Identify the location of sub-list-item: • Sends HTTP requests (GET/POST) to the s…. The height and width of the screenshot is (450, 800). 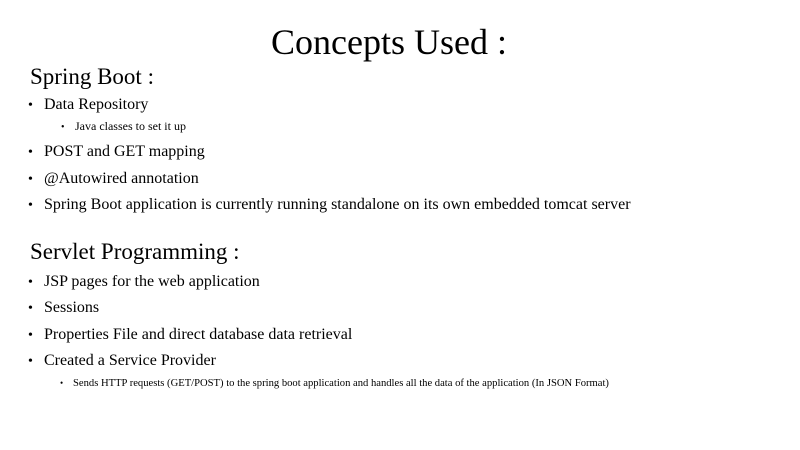
(334, 383).